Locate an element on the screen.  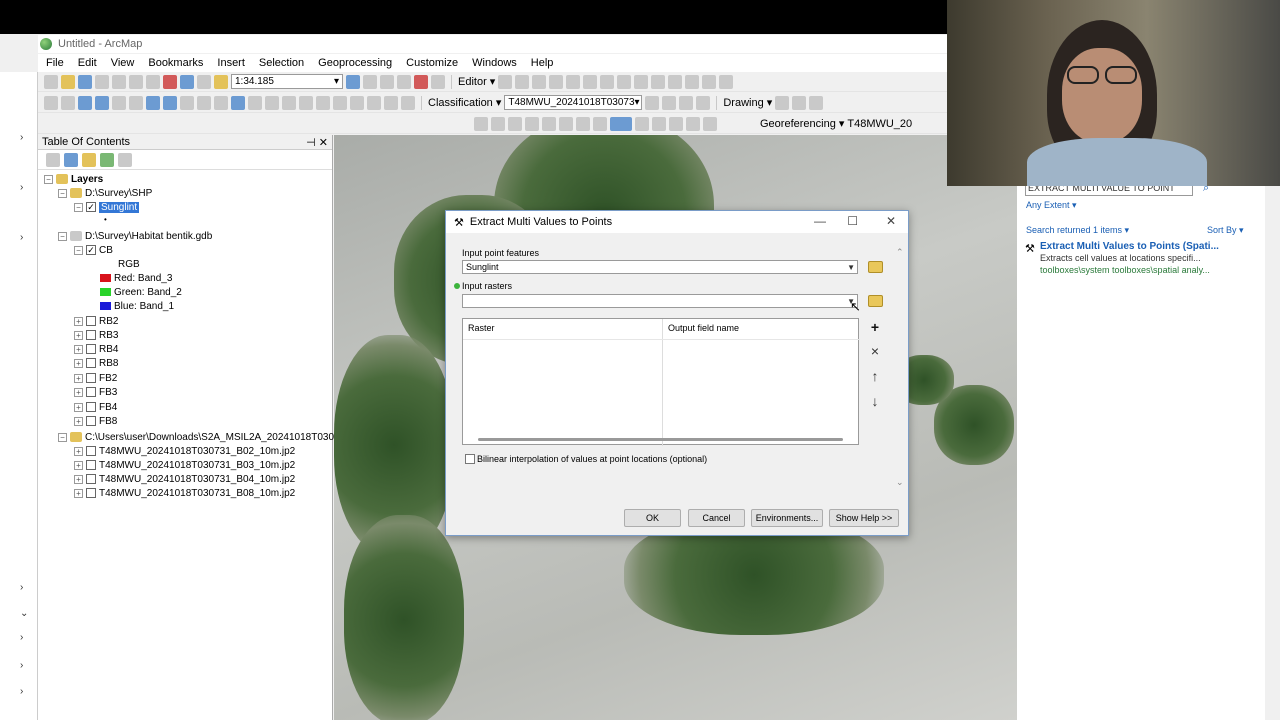
scale-combo: 1:34.185 ▾ is located at coordinates (287, 81).